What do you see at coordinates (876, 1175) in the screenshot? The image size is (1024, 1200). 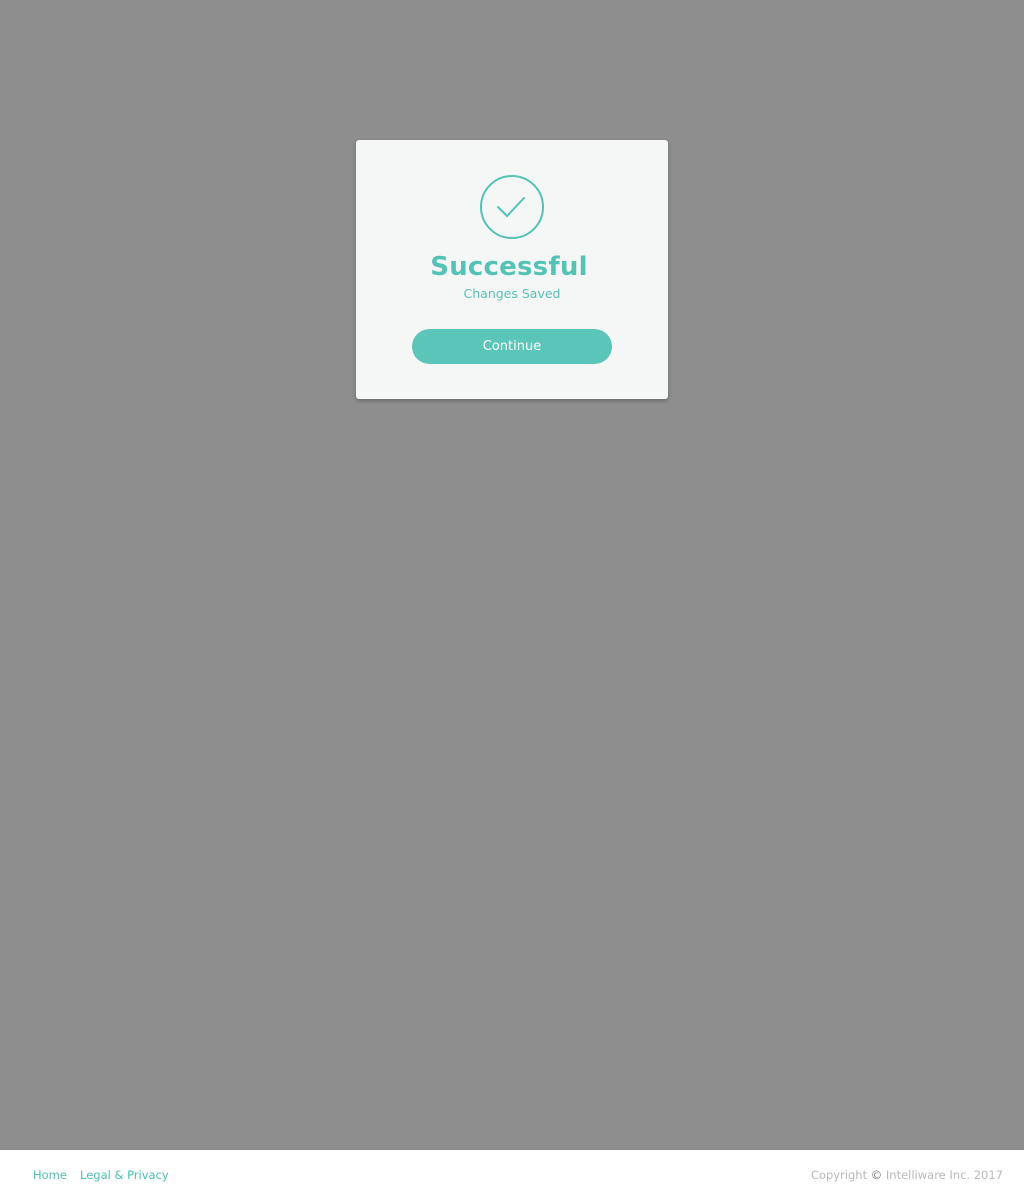 I see `copyright-symbol: ©` at bounding box center [876, 1175].